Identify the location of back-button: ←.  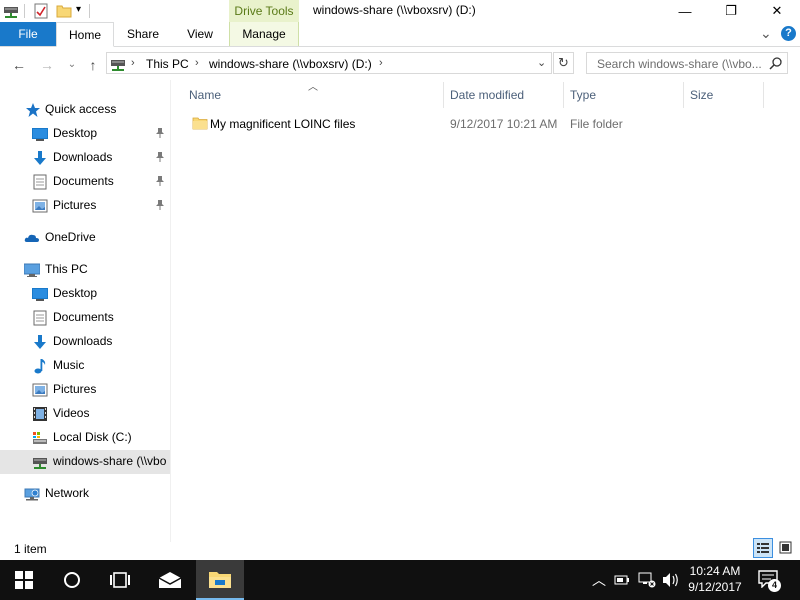
(19, 65).